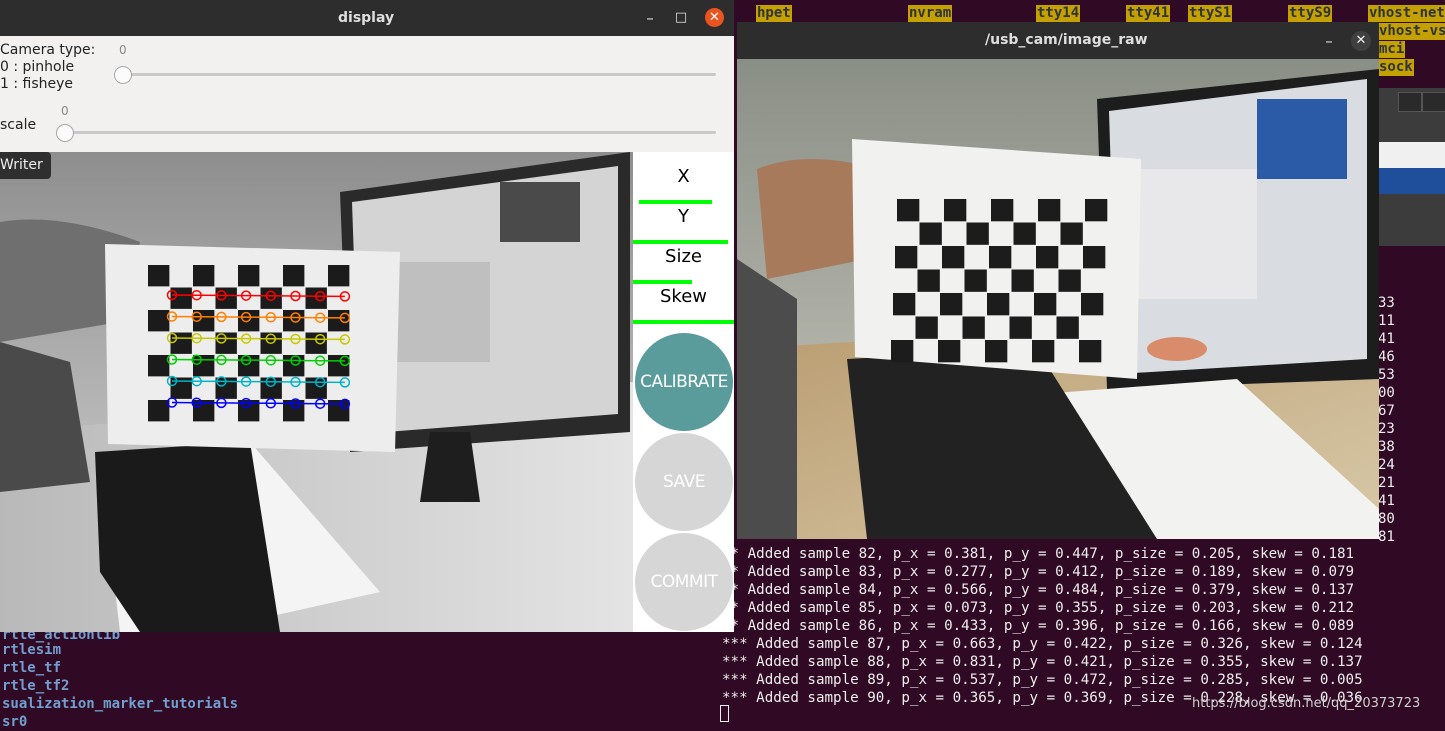 This screenshot has width=1445, height=731. I want to click on maximize-icon: □, so click(681, 18).